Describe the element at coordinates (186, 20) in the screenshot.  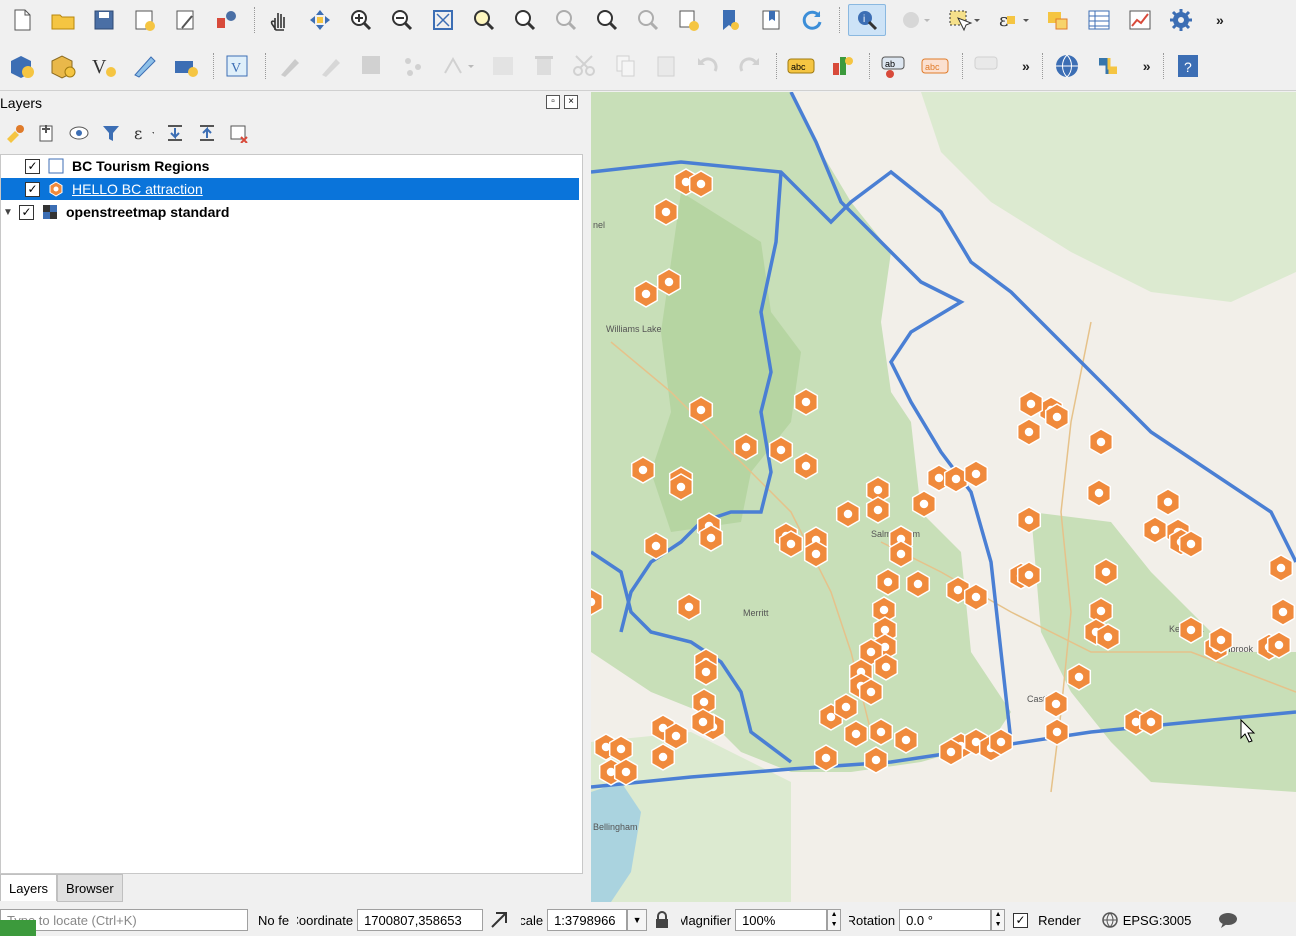
I see `layout-manager-icon` at that location.